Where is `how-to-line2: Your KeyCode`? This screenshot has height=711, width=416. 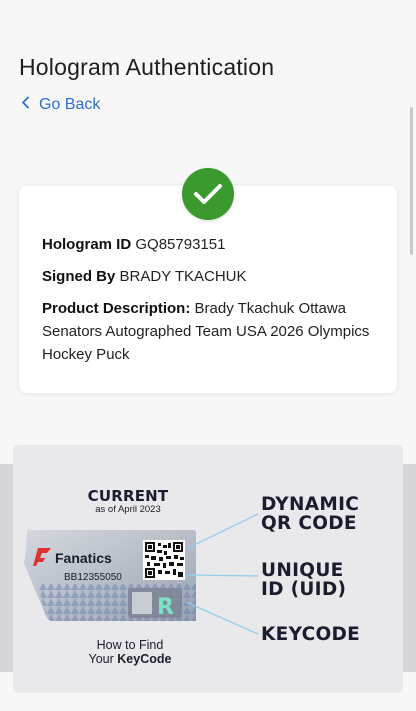
how-to-line2: Your KeyCode is located at coordinates (130, 659).